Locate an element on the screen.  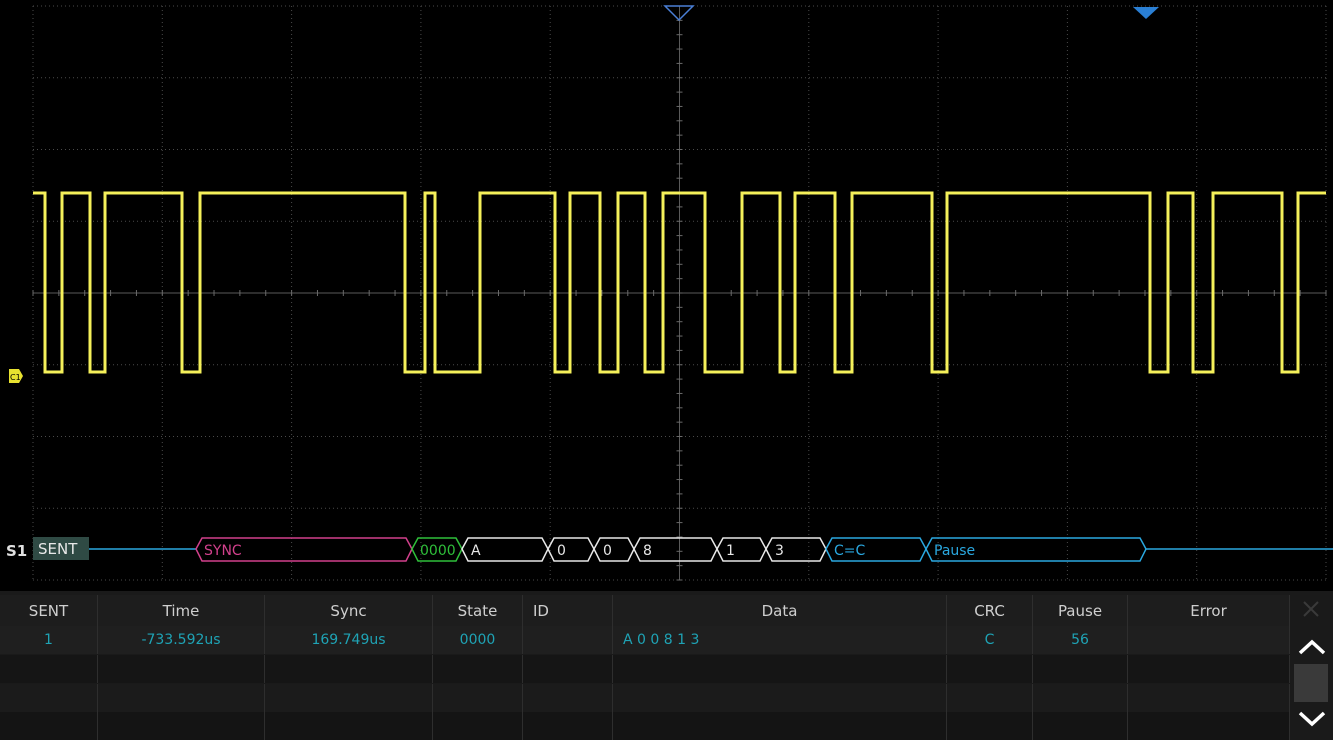
channel-1-marker-label: C1 is located at coordinates (15, 377).